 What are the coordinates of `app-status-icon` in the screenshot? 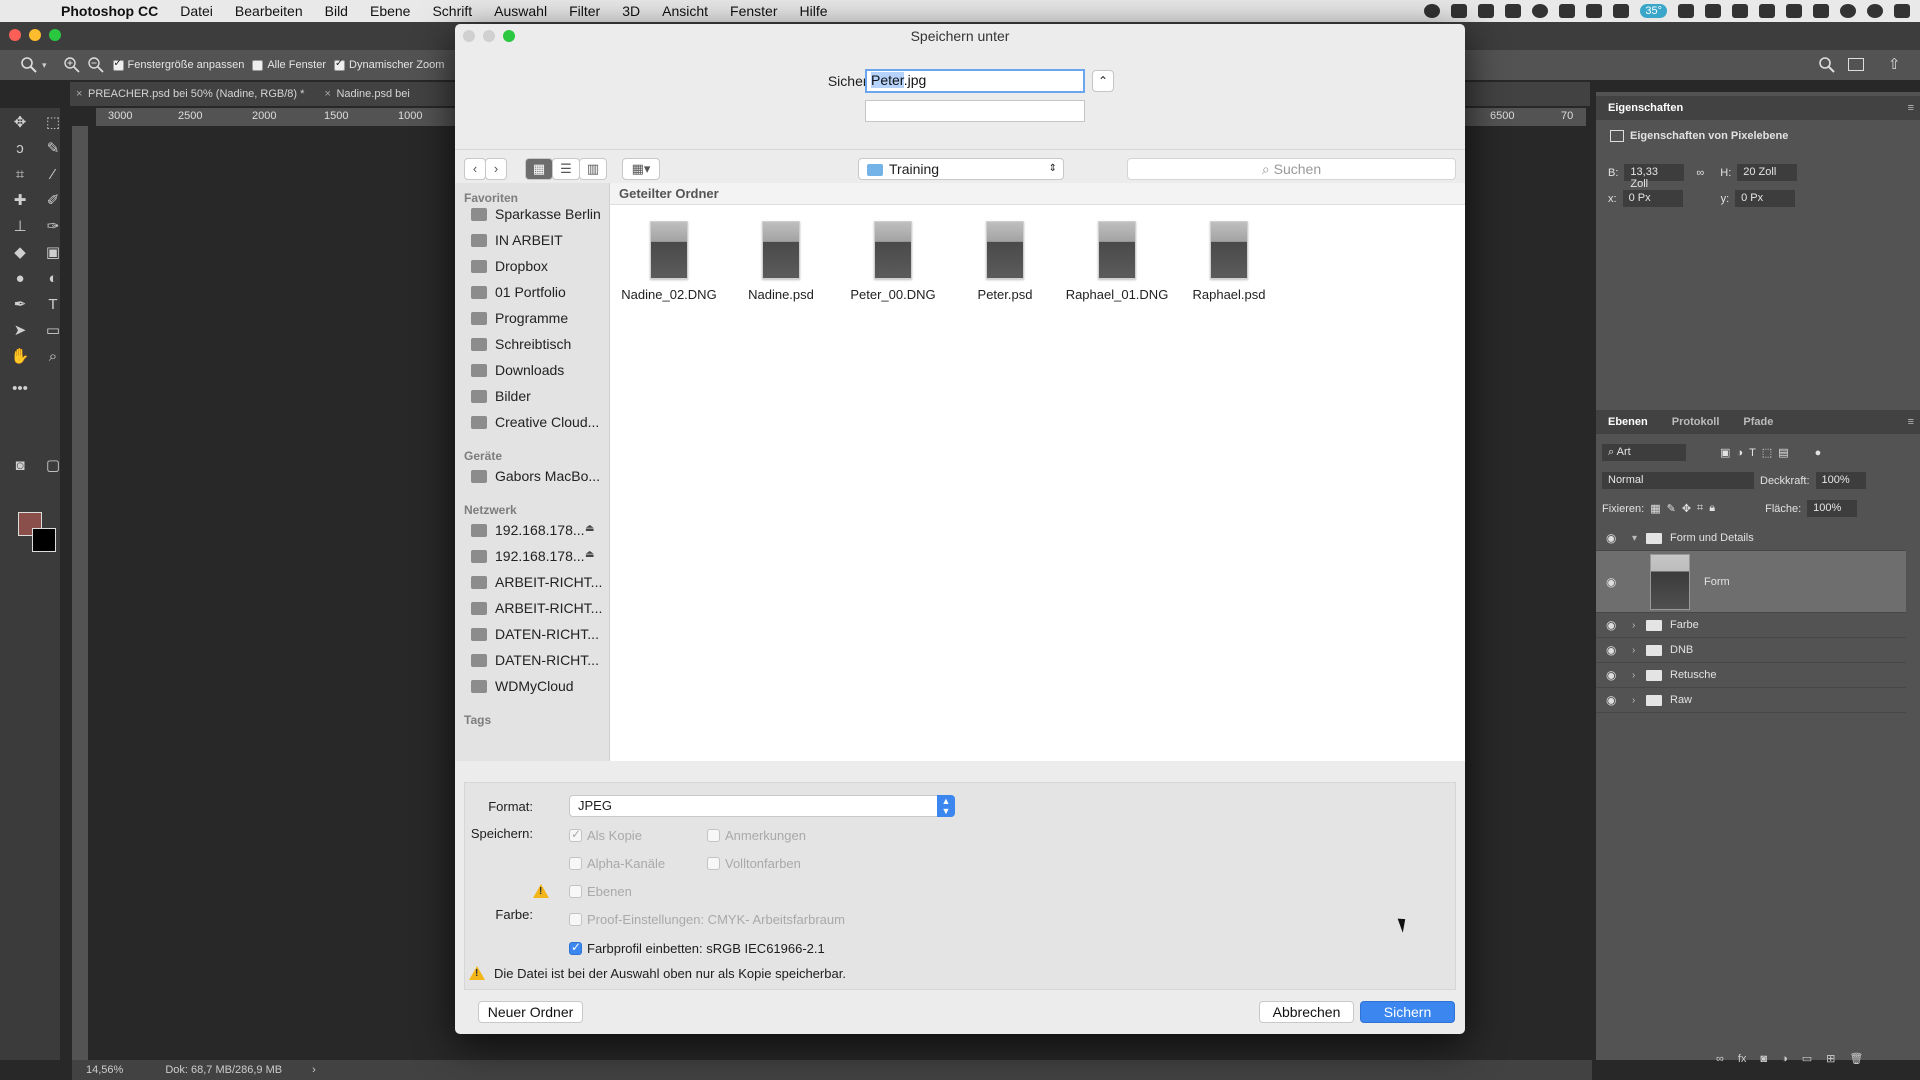 It's located at (1459, 11).